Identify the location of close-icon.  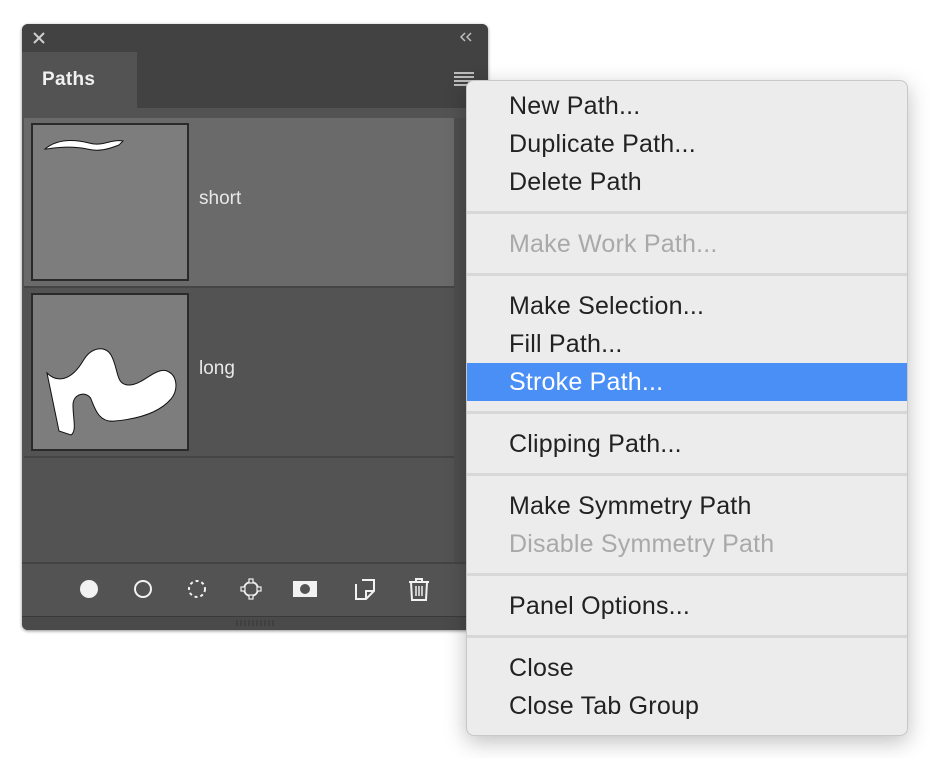
(39, 38).